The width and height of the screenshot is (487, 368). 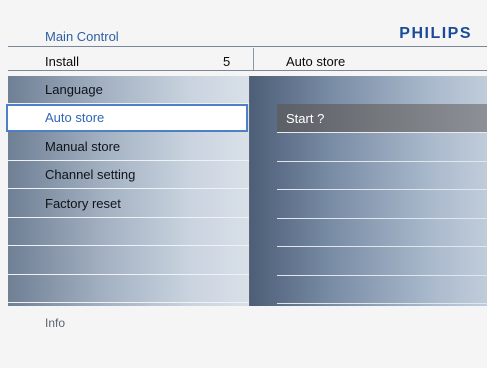 I want to click on option-row-start: Start ?, so click(x=382, y=118).